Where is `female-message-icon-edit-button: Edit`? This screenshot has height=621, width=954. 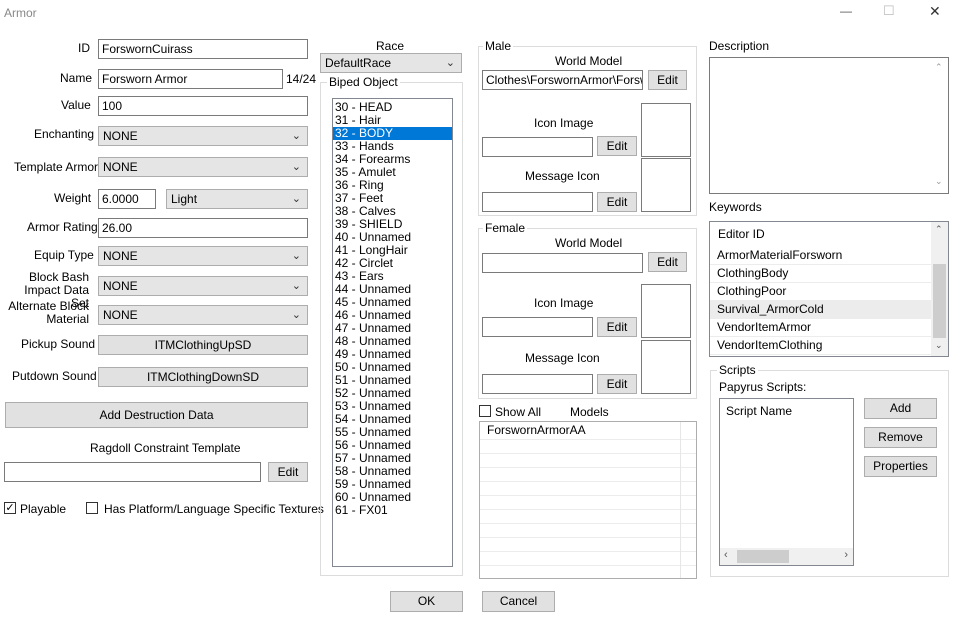
female-message-icon-edit-button: Edit is located at coordinates (617, 384).